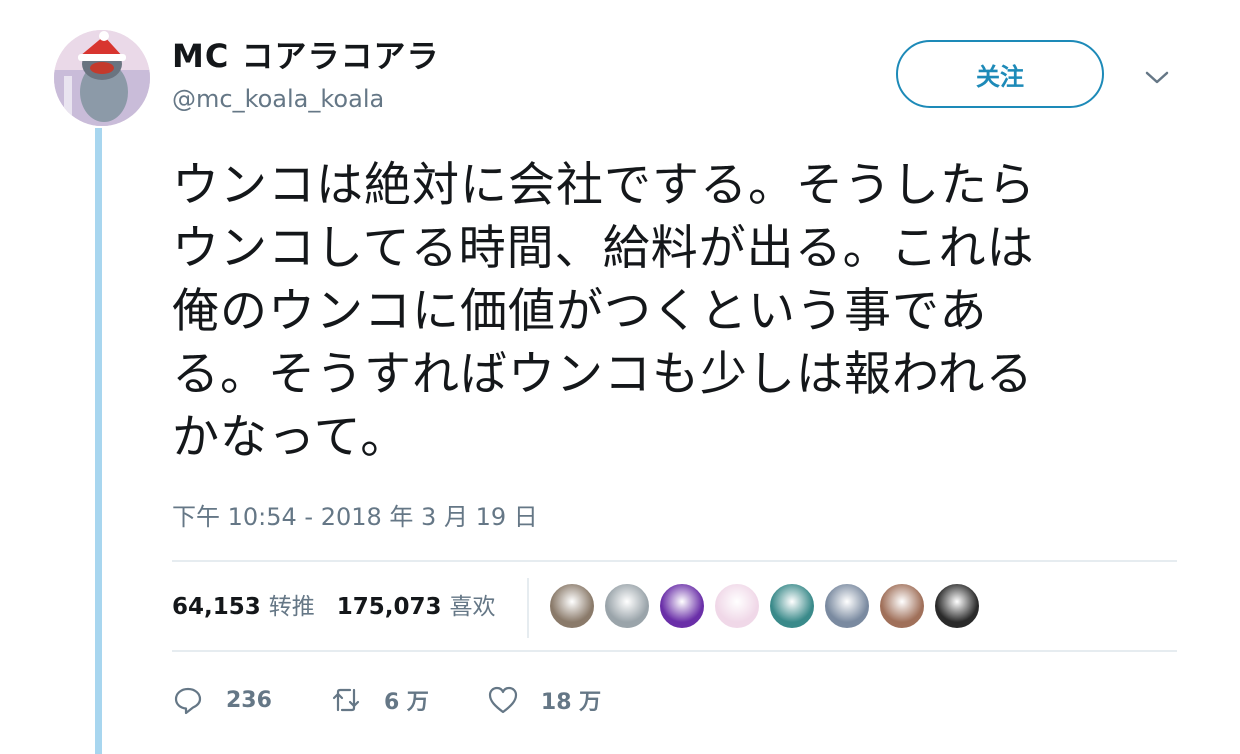 The width and height of the screenshot is (1240, 754). I want to click on follow-button: 关注, so click(1000, 74).